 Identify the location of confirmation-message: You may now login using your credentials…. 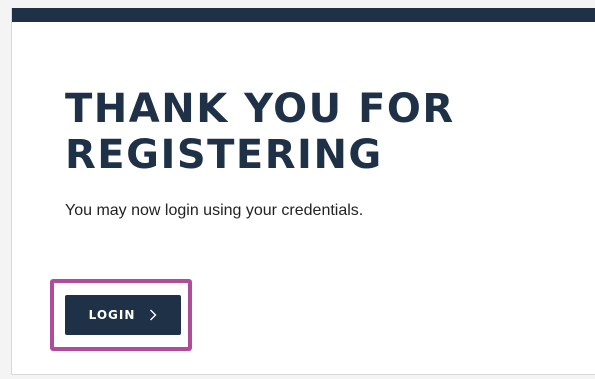
(214, 210).